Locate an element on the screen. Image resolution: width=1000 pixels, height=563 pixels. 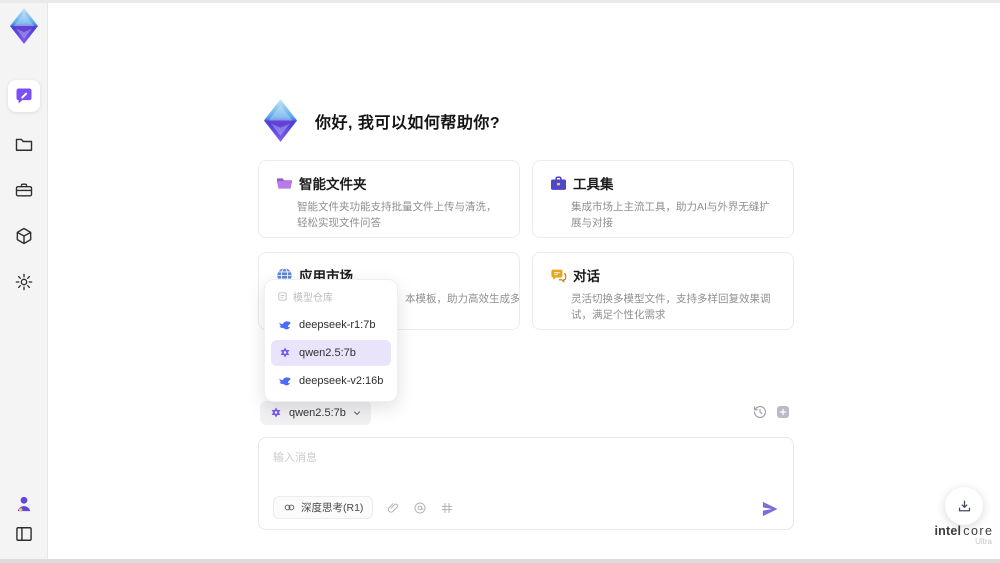
deep-think-toggle: 深度思考(R1) is located at coordinates (323, 507).